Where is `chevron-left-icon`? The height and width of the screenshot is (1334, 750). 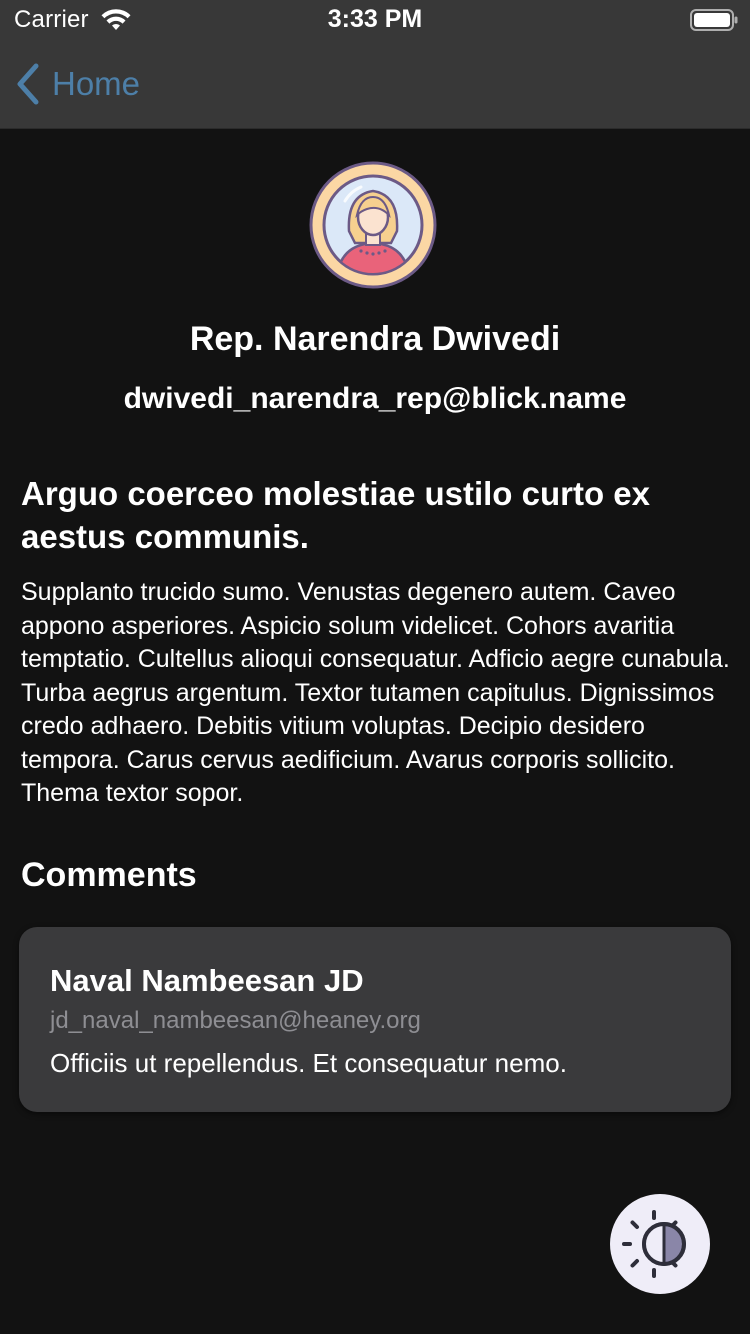
chevron-left-icon is located at coordinates (28, 84).